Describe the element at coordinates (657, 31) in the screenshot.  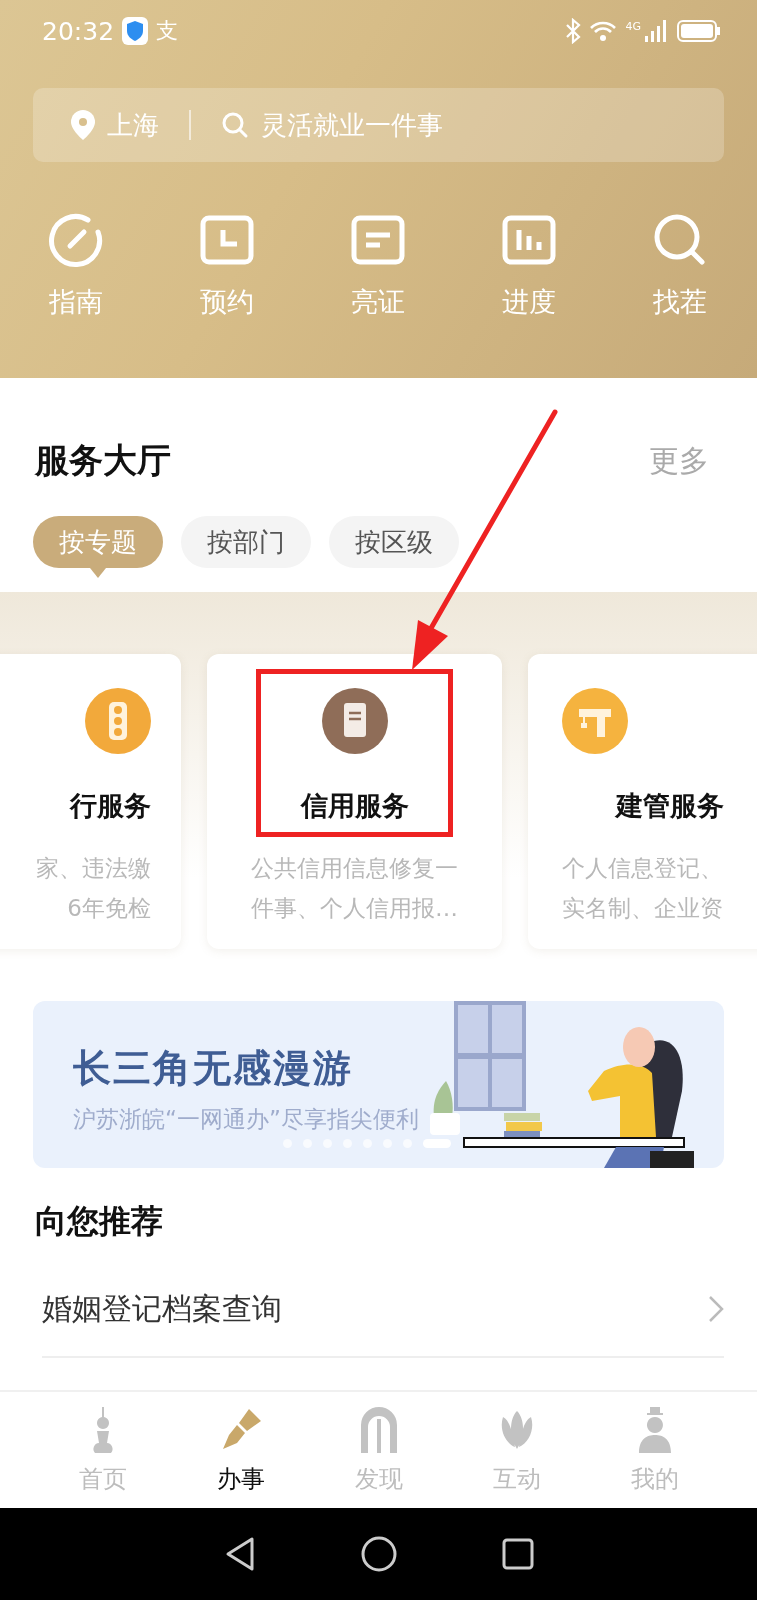
I see `signal-icon` at that location.